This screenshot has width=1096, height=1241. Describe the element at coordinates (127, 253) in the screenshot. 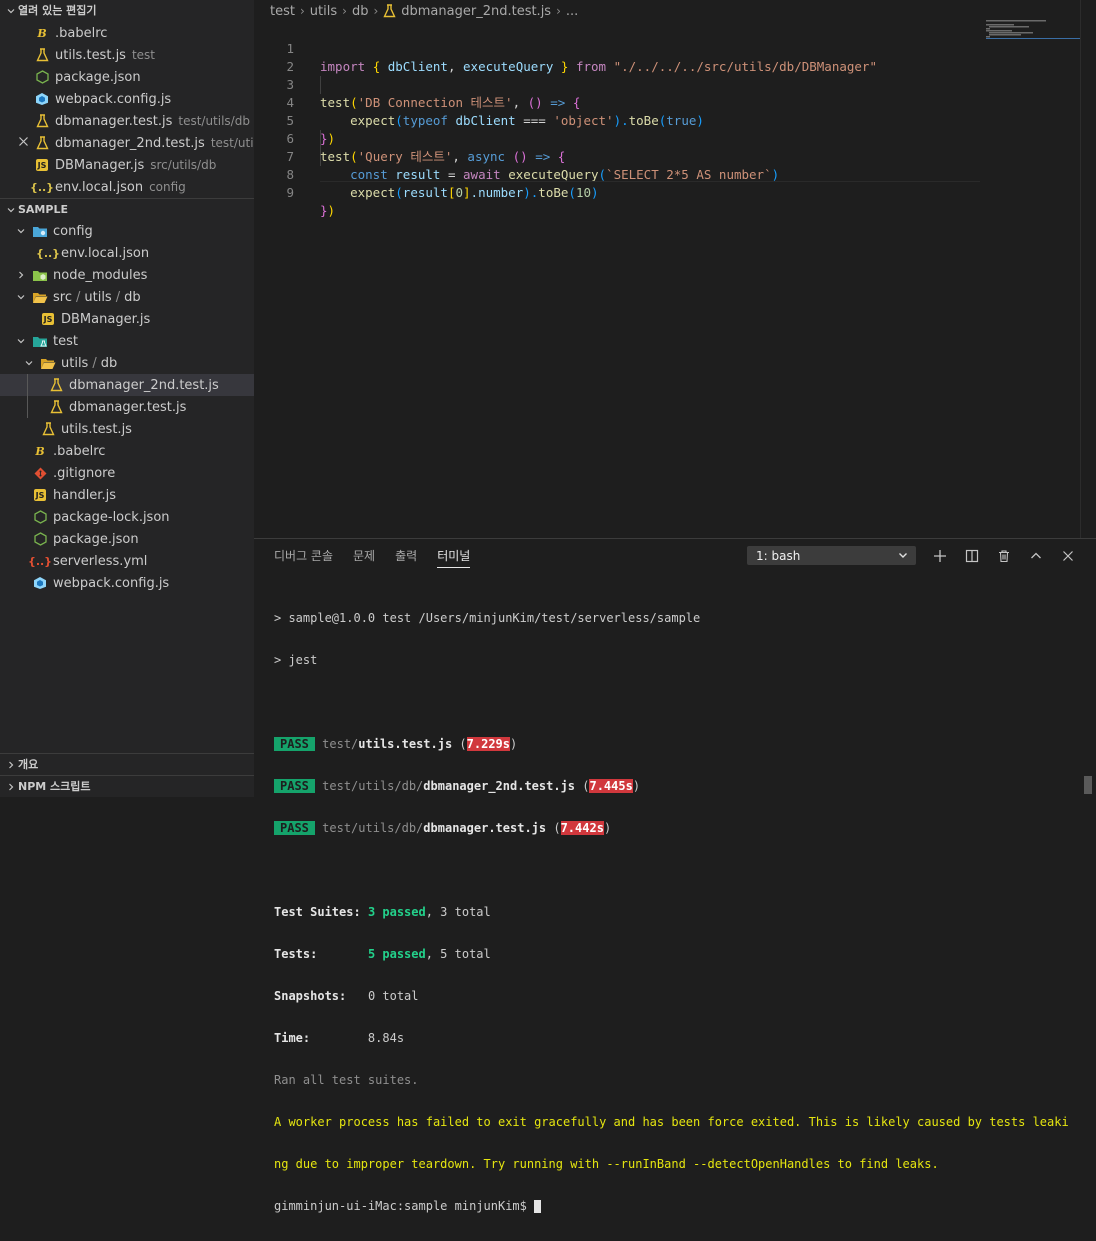

I see `tree-file: {..} env.local.json` at that location.